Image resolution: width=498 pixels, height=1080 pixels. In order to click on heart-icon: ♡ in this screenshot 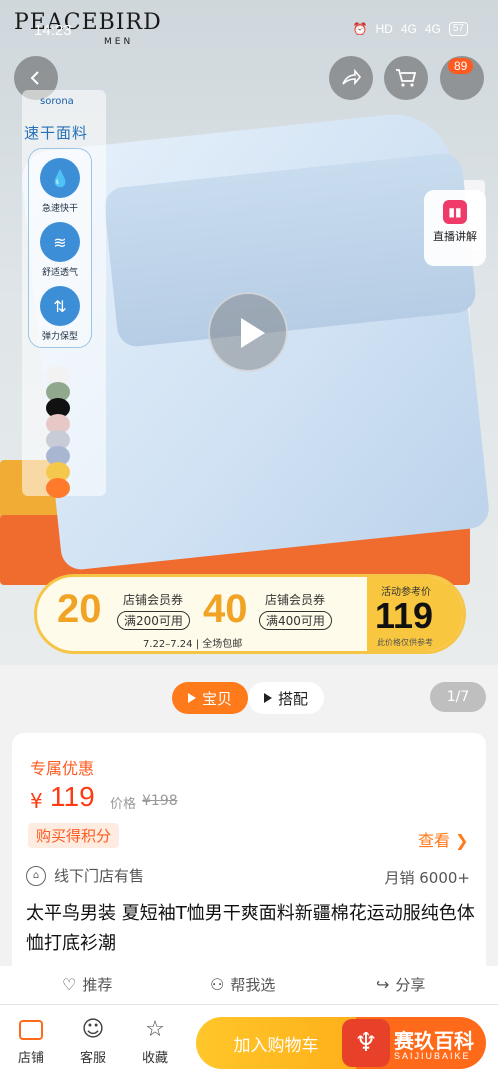, I will do `click(69, 984)`.